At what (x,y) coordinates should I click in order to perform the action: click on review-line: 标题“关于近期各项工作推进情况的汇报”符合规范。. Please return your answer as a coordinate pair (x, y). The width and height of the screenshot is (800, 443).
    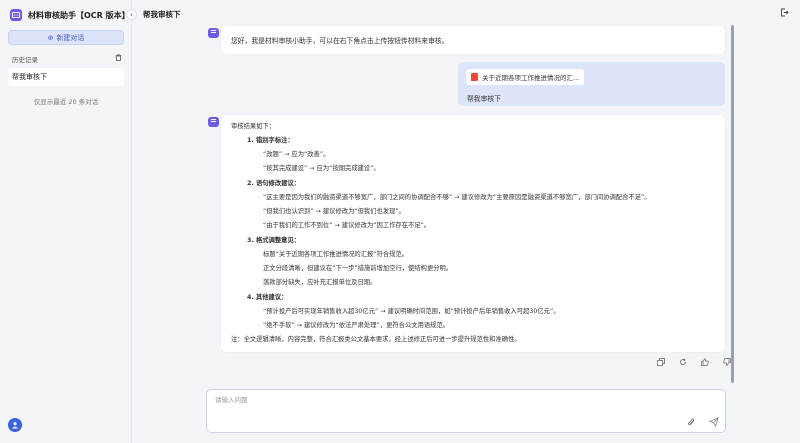
    Looking at the image, I should click on (336, 254).